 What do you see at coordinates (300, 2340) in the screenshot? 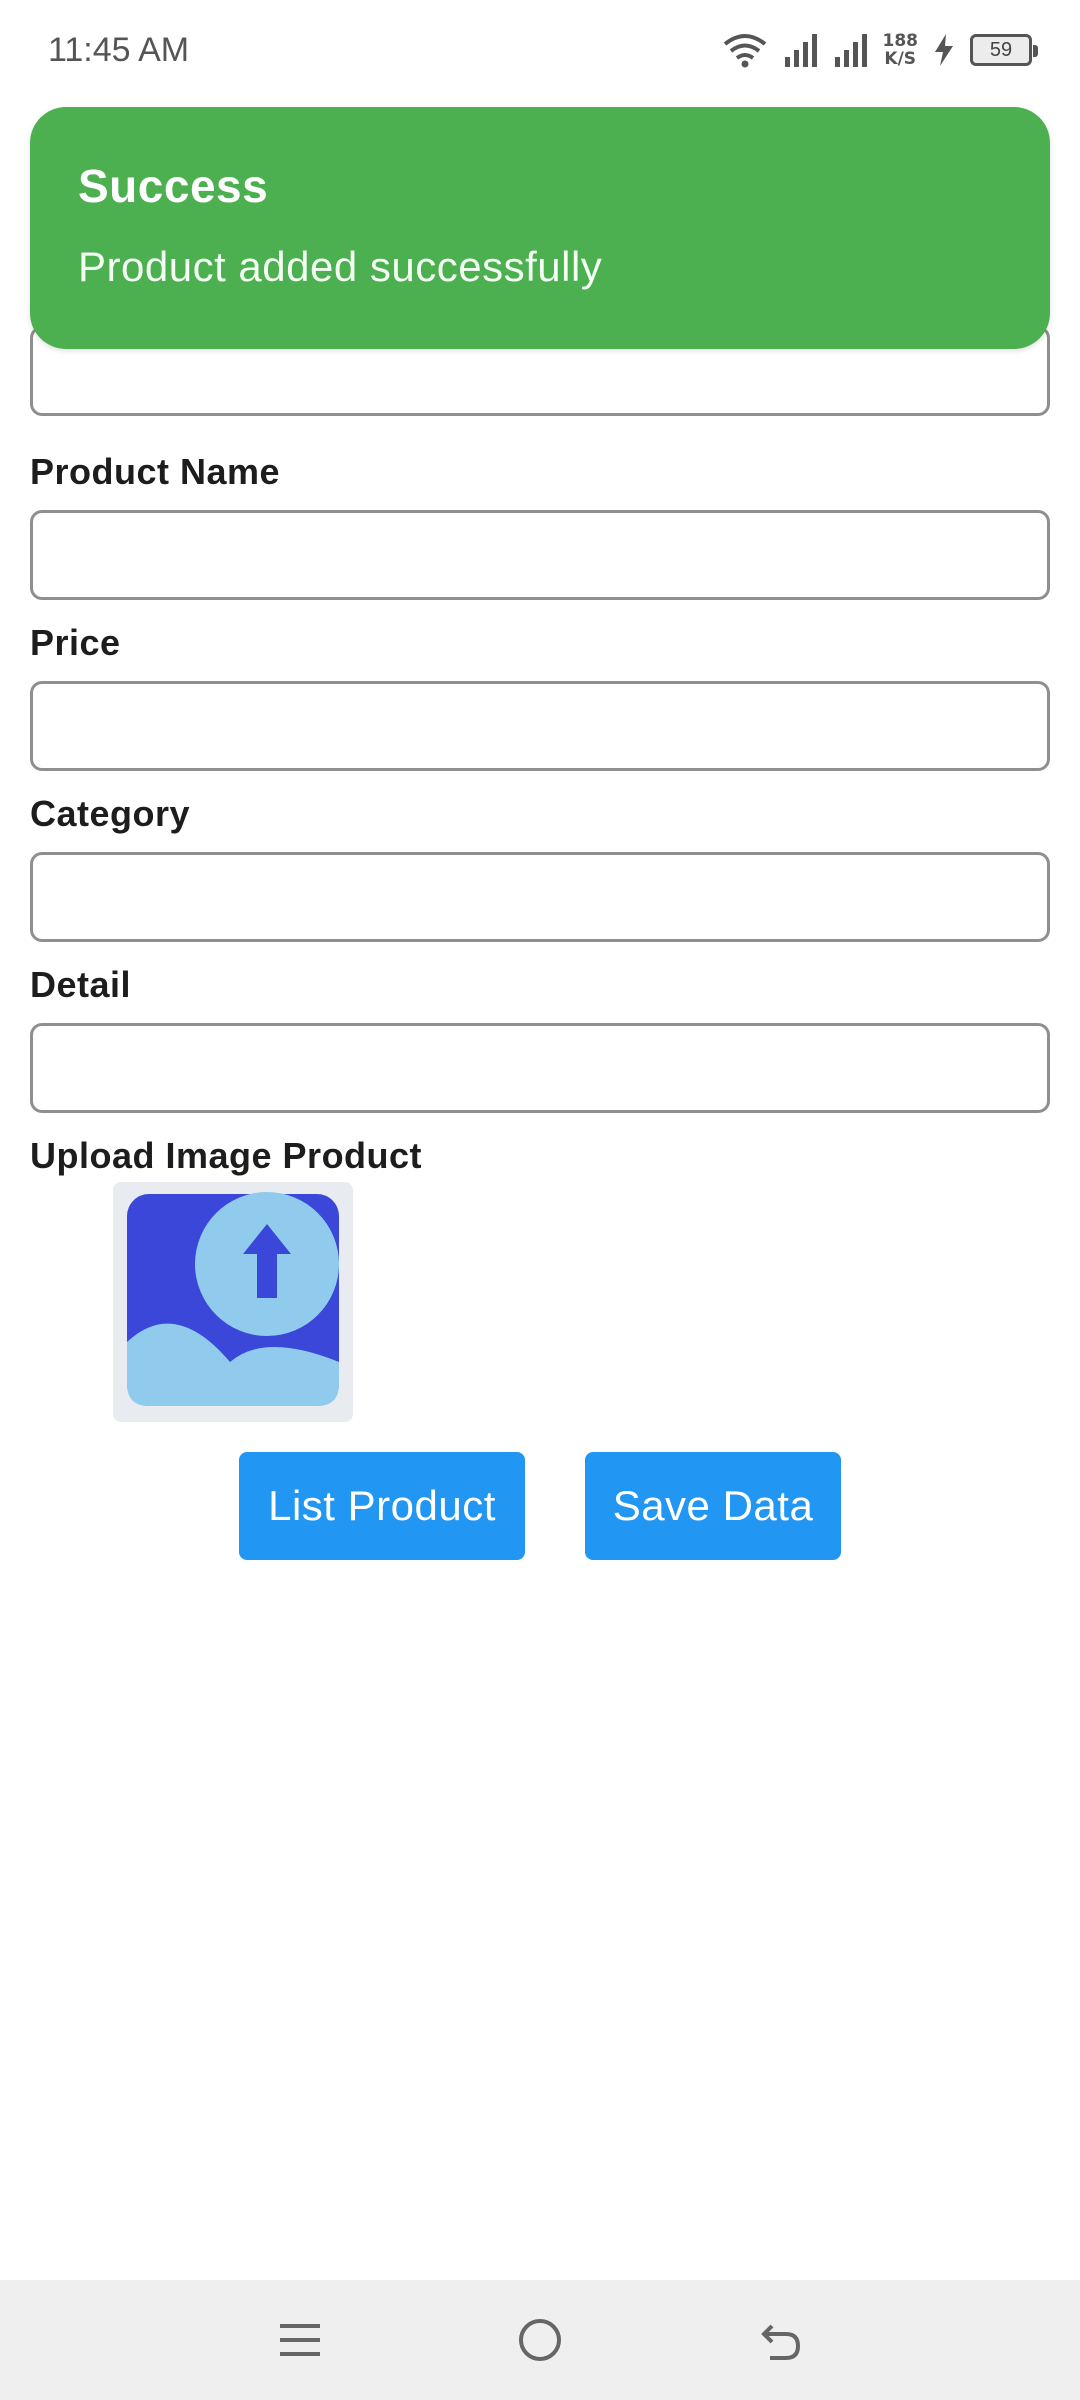
I see `menu-icon` at bounding box center [300, 2340].